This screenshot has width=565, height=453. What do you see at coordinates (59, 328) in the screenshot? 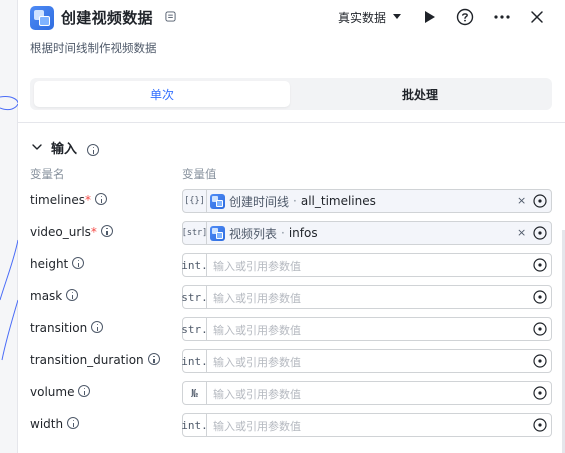
I see `param-name-label: transition` at bounding box center [59, 328].